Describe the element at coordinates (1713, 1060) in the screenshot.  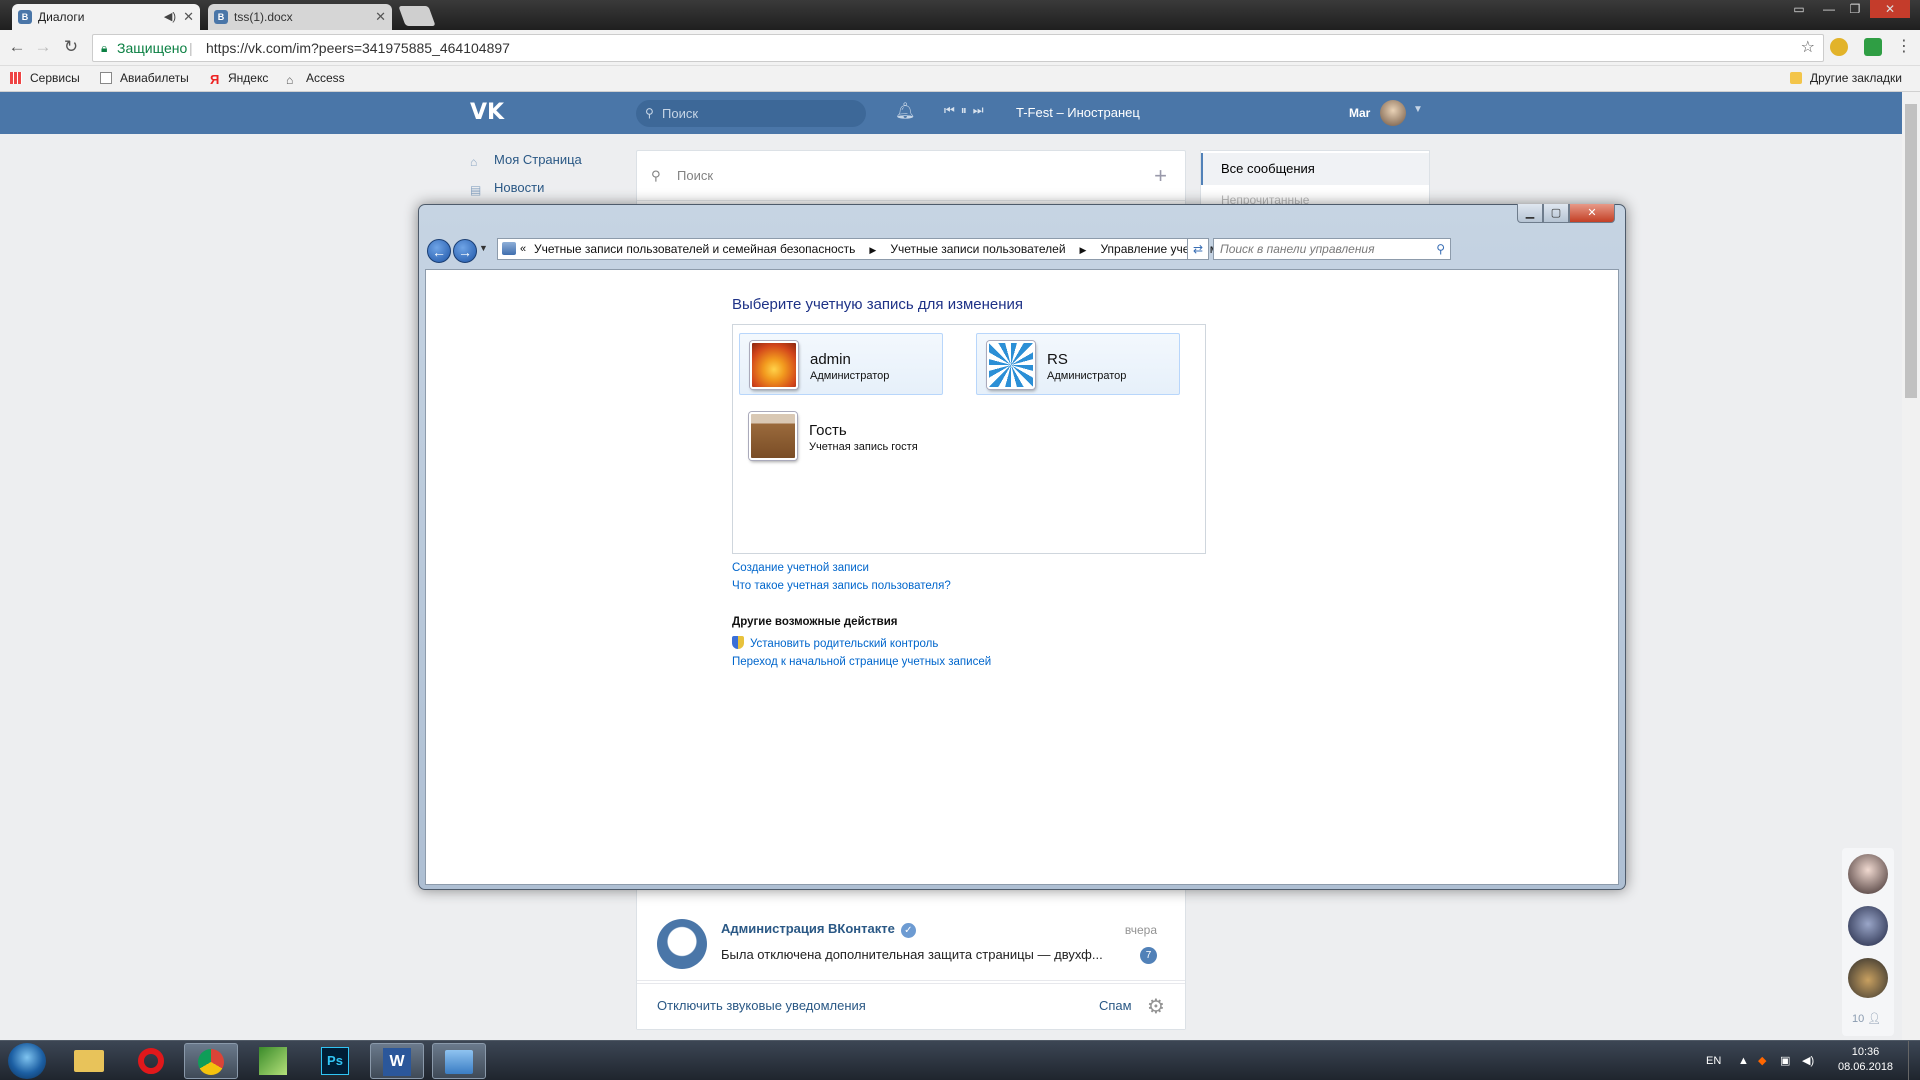
I see `language-indicator: EN` at that location.